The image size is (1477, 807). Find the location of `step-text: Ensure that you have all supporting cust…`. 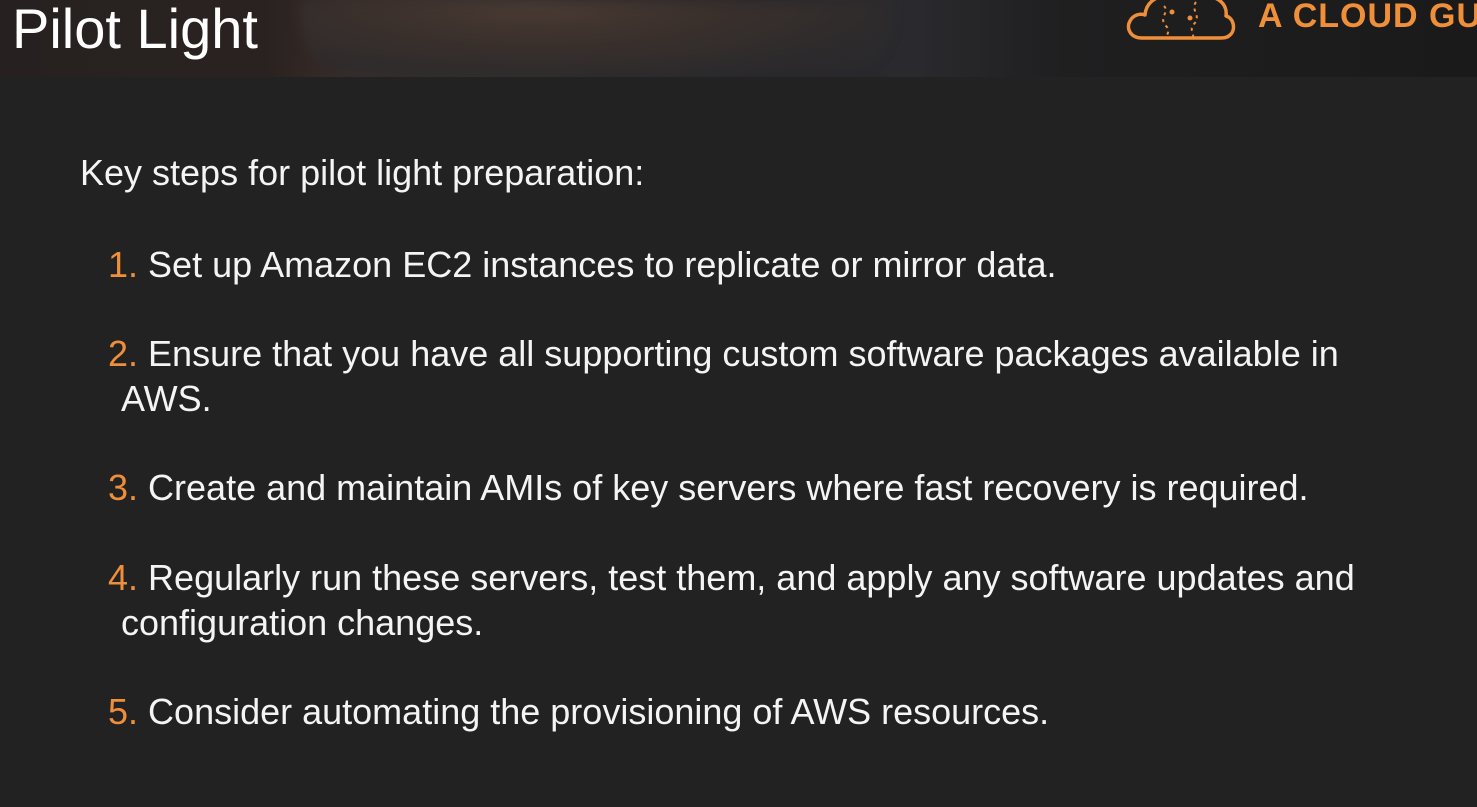

step-text: Ensure that you have all supporting cust… is located at coordinates (743, 353).